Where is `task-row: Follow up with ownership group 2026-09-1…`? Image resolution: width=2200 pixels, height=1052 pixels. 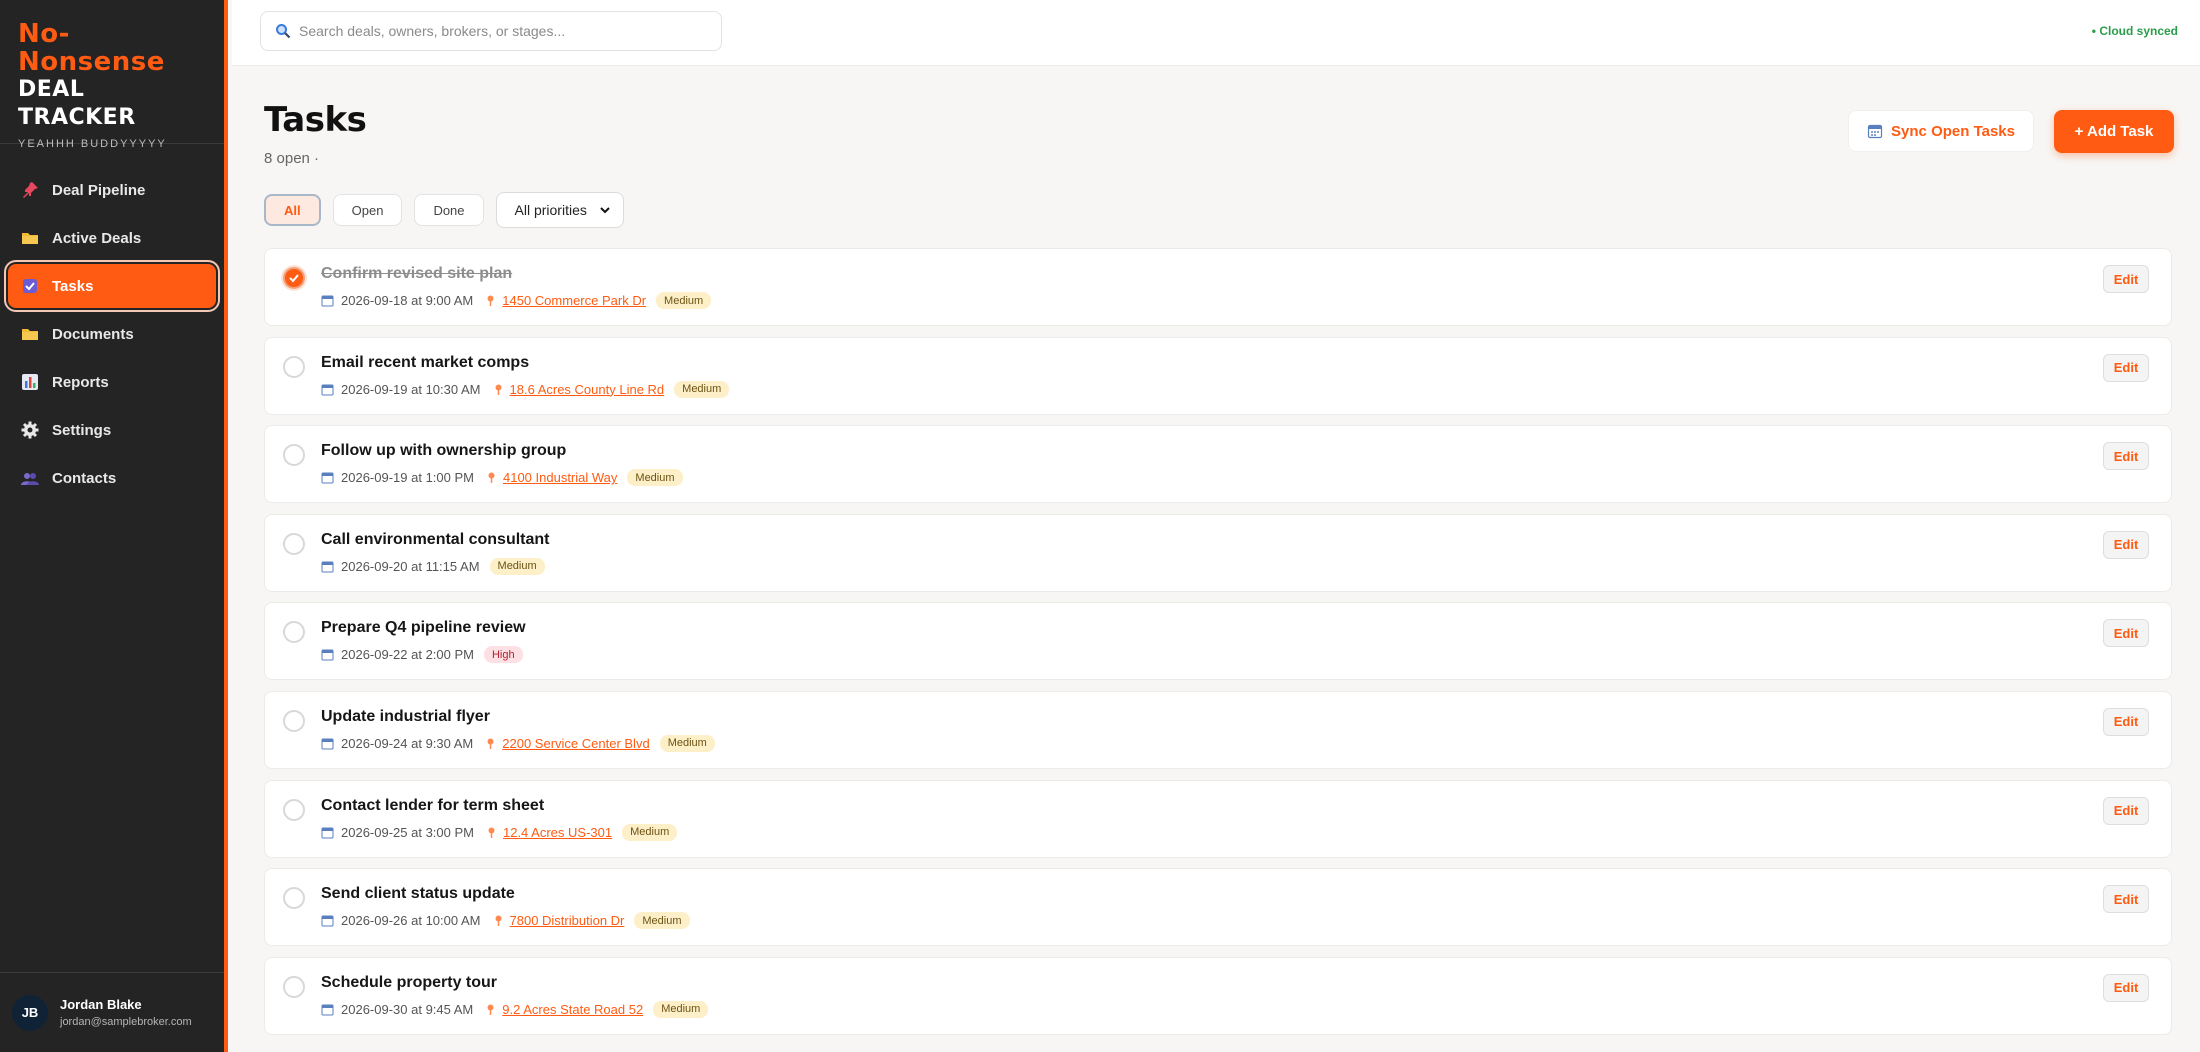
task-row: Follow up with ownership group 2026-09-1… is located at coordinates (1218, 464).